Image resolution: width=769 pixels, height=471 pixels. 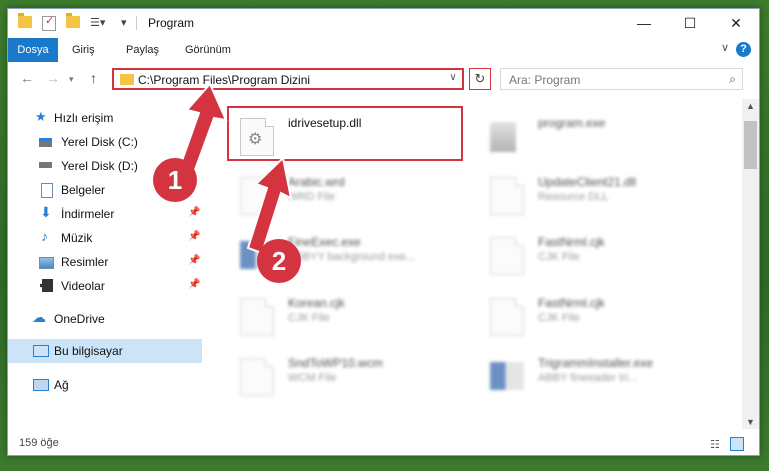 I want to click on search-input: Ara: Program ⌕, so click(x=621, y=79).